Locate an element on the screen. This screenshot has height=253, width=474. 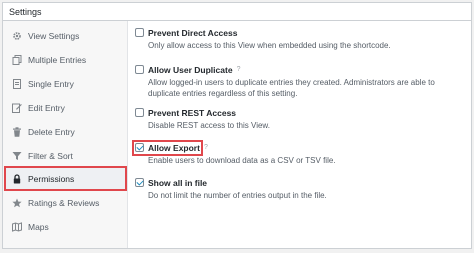
trash-icon is located at coordinates (17, 132).